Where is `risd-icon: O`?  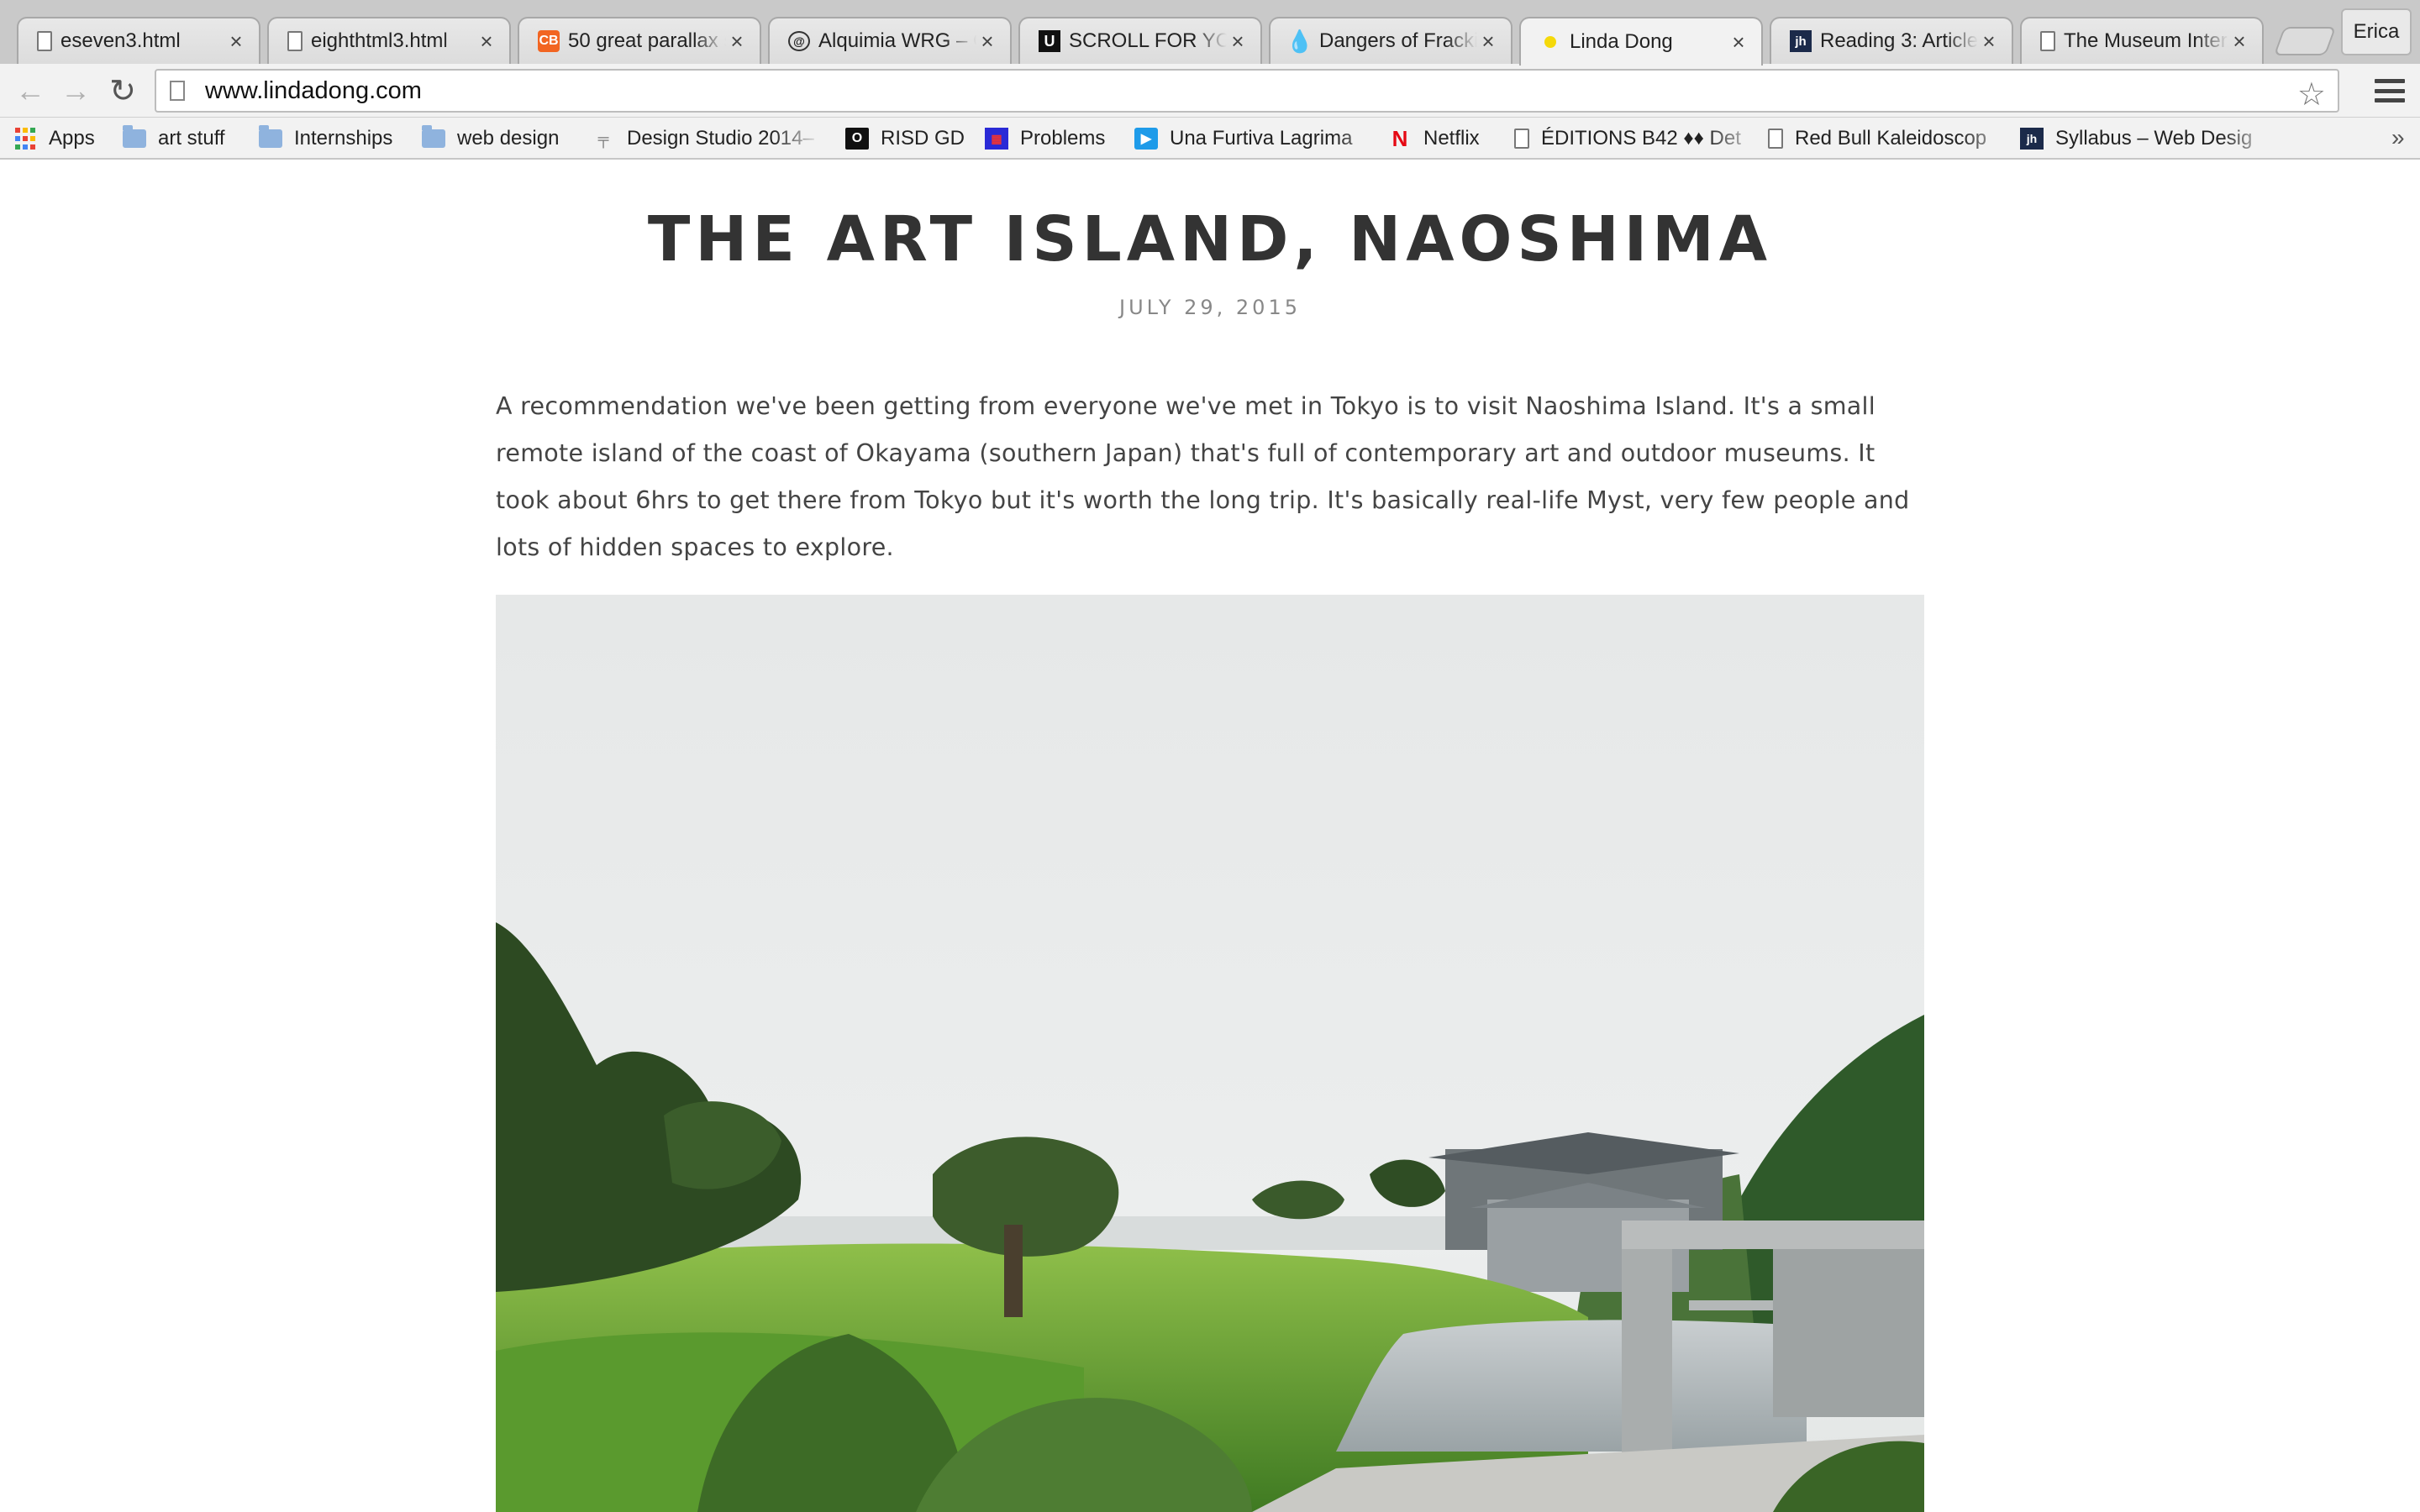 risd-icon: O is located at coordinates (857, 139).